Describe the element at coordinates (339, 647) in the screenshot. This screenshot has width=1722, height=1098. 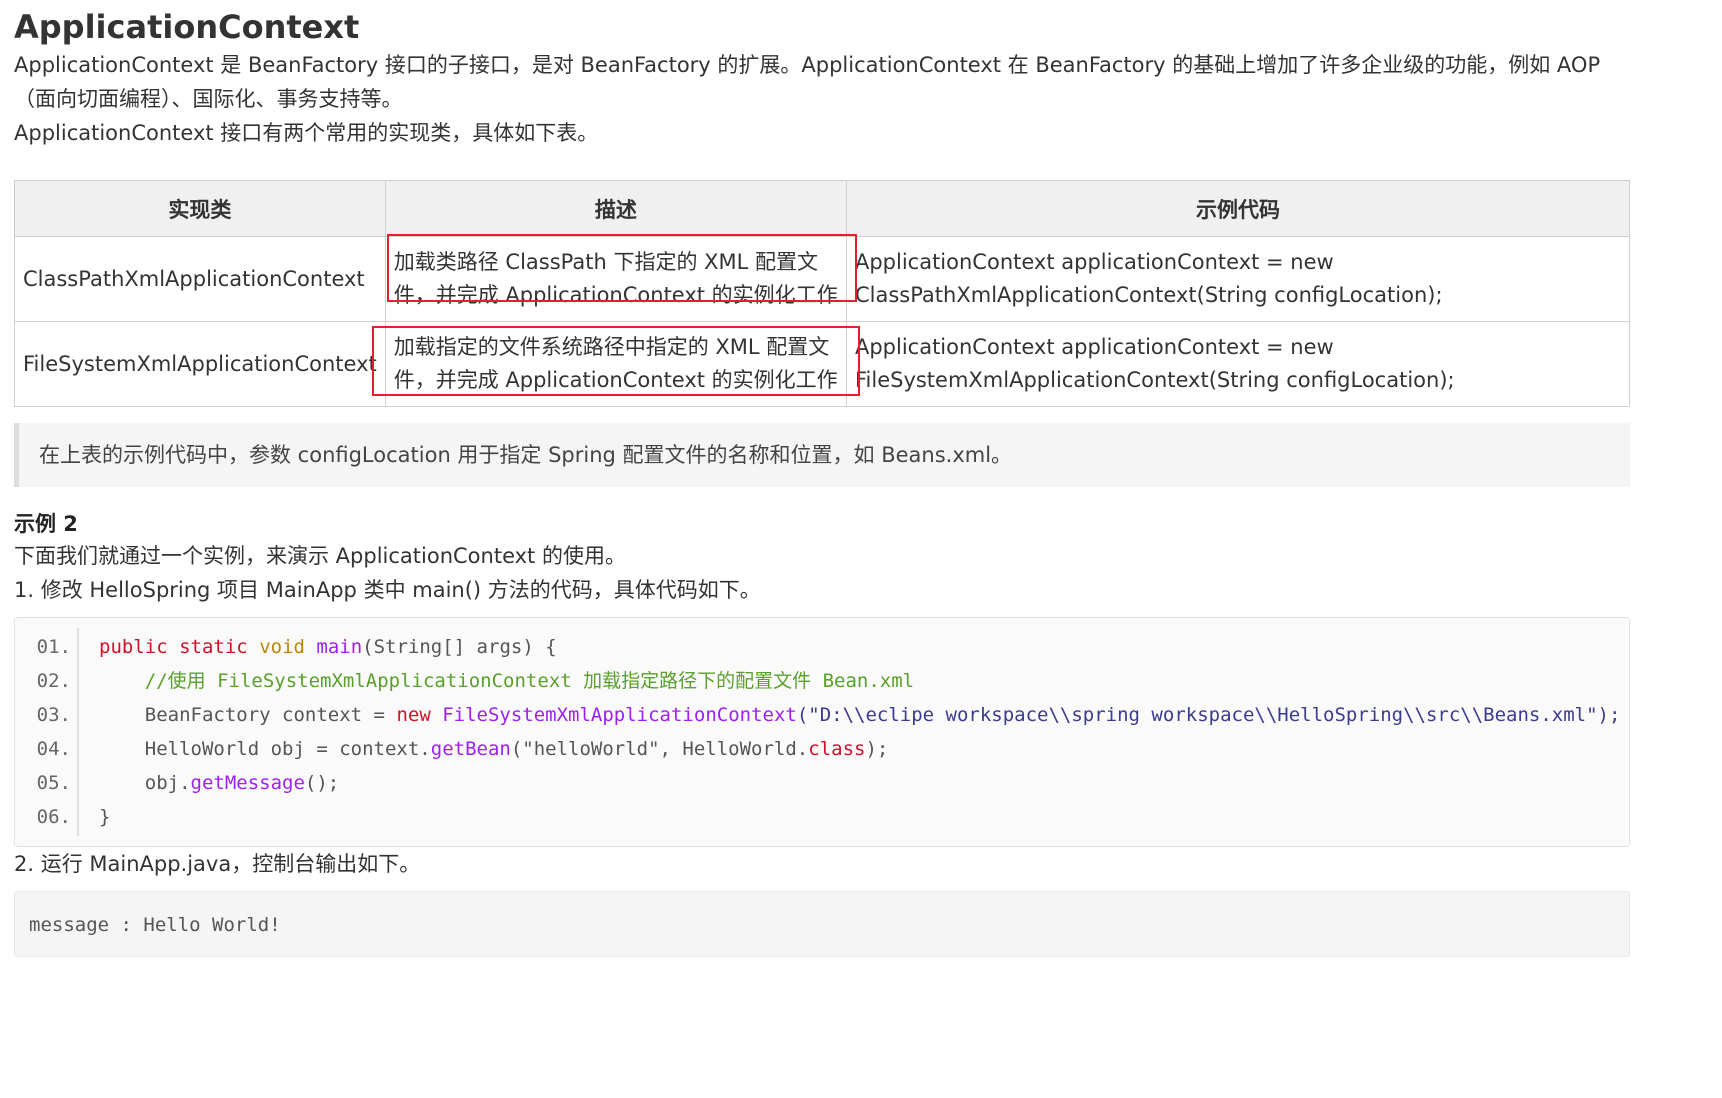
I see `function-name: main` at that location.